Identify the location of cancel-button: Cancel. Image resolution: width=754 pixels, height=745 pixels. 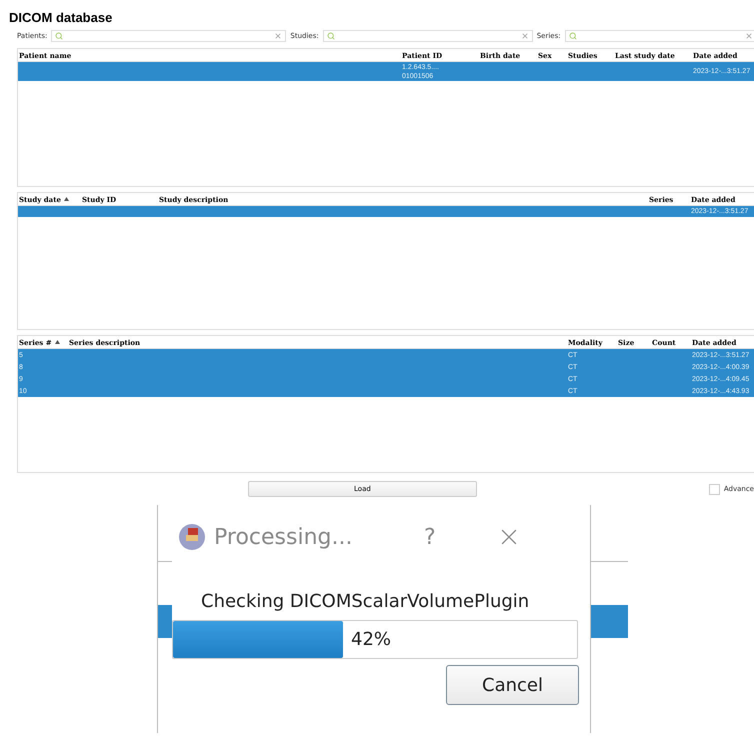
(512, 685).